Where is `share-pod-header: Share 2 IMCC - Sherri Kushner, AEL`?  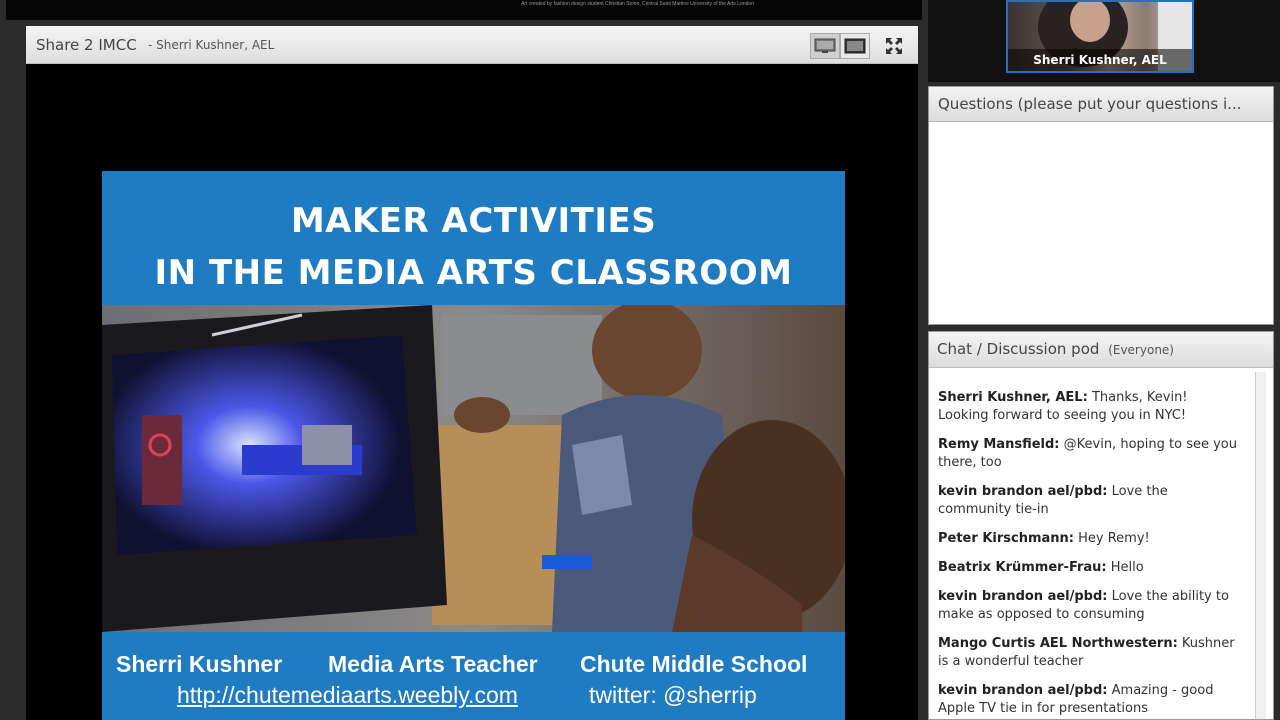 share-pod-header: Share 2 IMCC - Sherri Kushner, AEL is located at coordinates (472, 45).